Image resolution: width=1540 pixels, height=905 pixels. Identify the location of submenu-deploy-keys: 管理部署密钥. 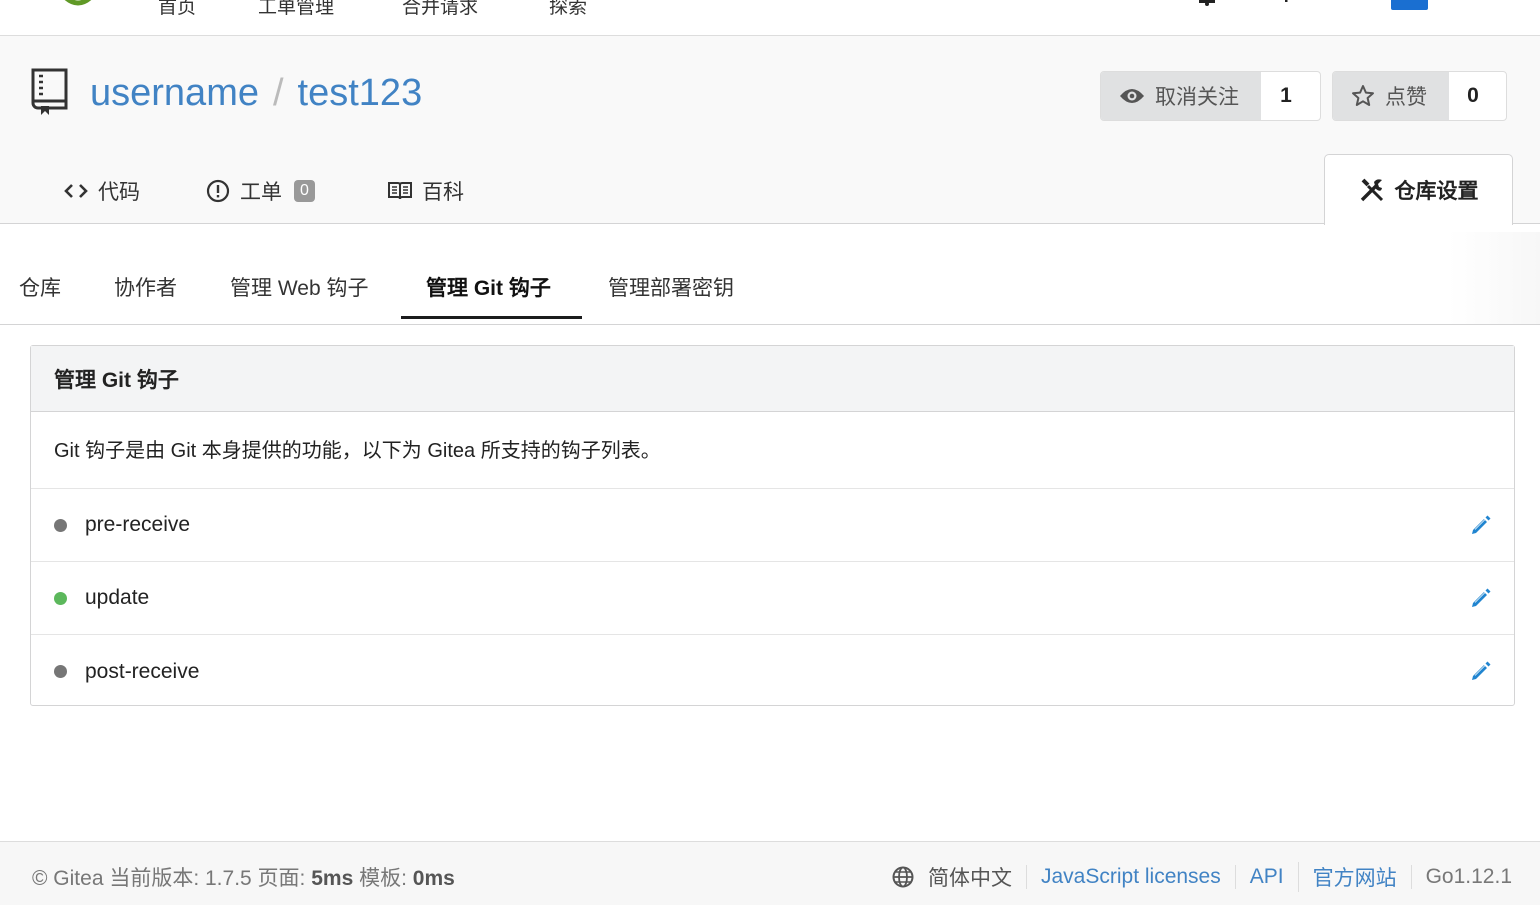
(671, 287).